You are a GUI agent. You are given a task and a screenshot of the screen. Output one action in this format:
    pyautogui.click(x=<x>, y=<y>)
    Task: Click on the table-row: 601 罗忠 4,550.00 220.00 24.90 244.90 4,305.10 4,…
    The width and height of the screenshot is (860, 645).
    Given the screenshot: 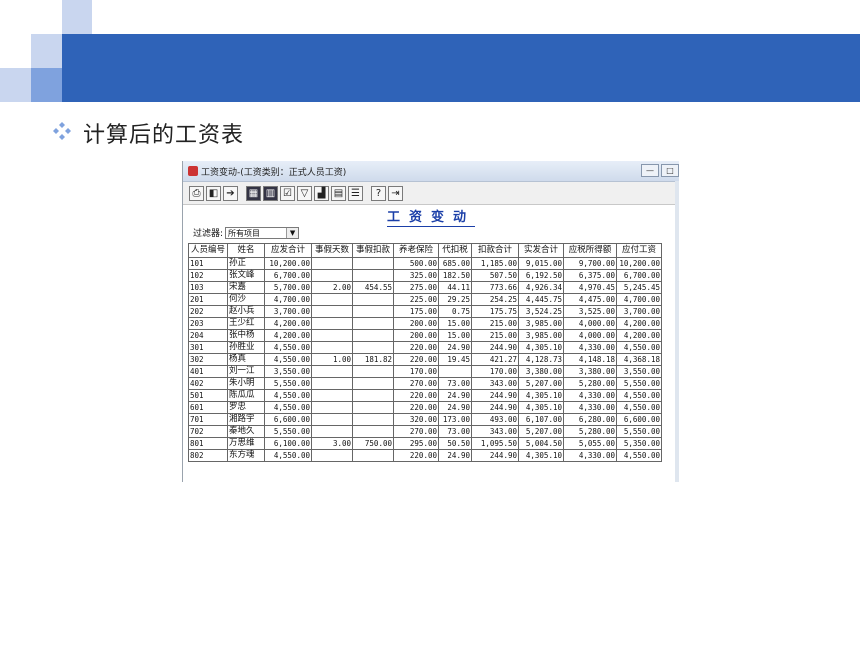 What is the action you would take?
    pyautogui.click(x=425, y=407)
    